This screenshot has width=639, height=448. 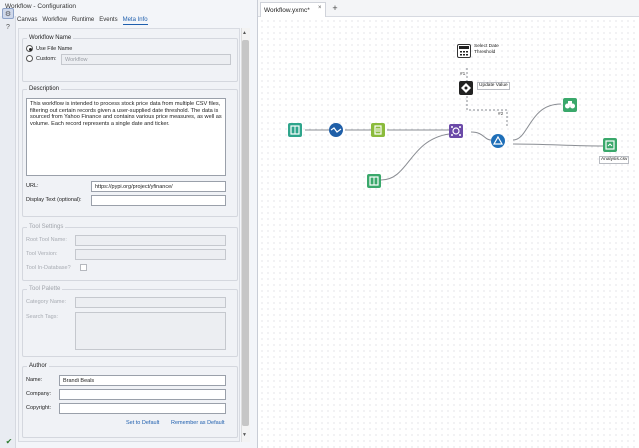 What do you see at coordinates (142, 380) in the screenshot?
I see `author-name-input: Brandi Beals` at bounding box center [142, 380].